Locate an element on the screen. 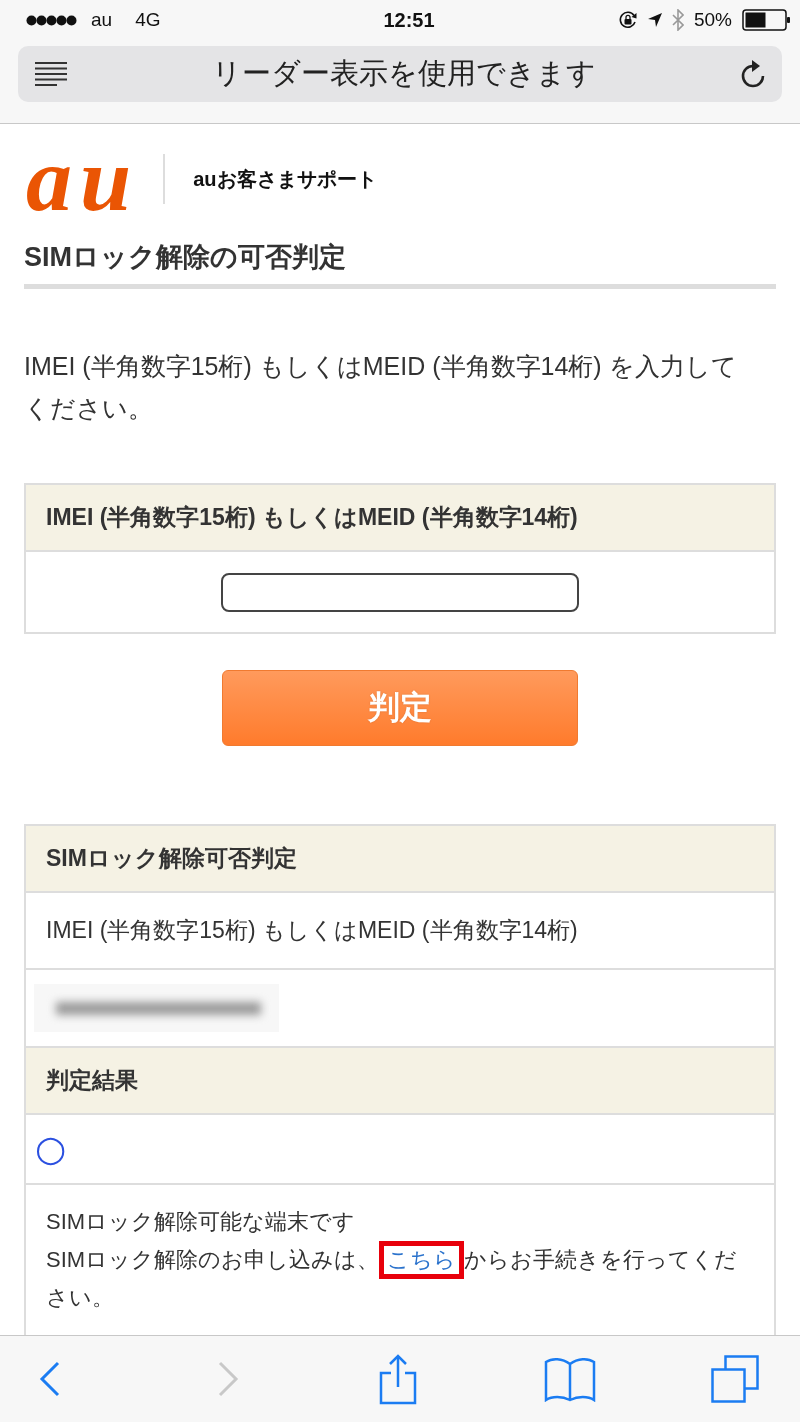  table-header-cell: IMEI (半角数字15桁) もしくはMEID (半角数字14桁) is located at coordinates (400, 518).